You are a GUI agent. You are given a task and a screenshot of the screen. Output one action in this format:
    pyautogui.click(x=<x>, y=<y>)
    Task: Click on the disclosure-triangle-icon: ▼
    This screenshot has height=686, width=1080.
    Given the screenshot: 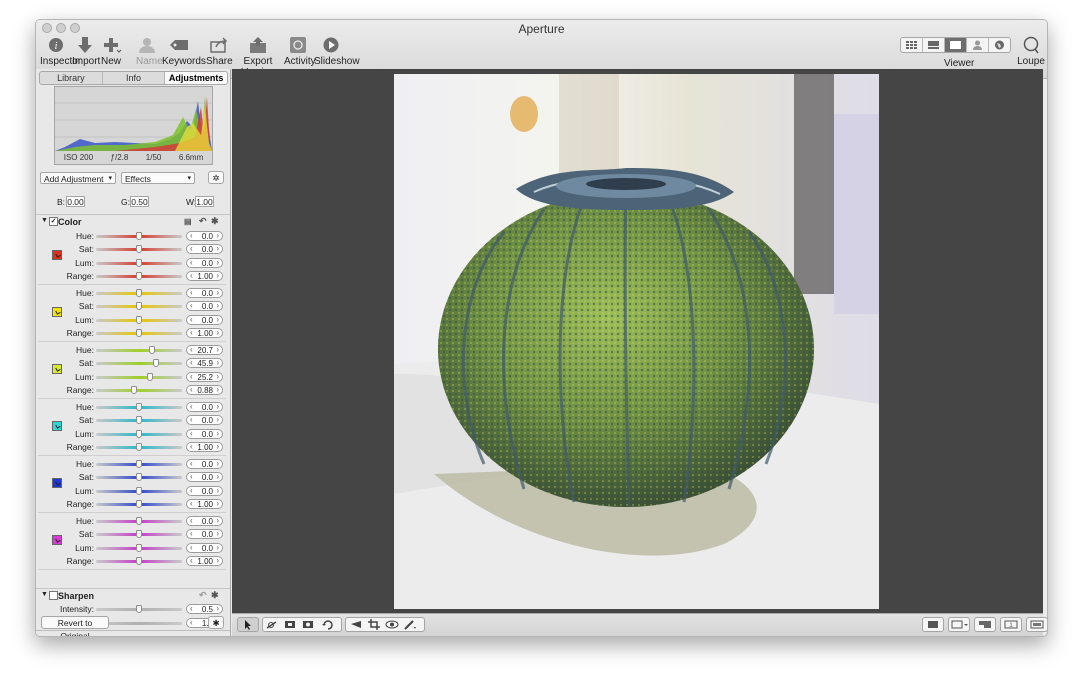 What is the action you would take?
    pyautogui.click(x=44, y=220)
    